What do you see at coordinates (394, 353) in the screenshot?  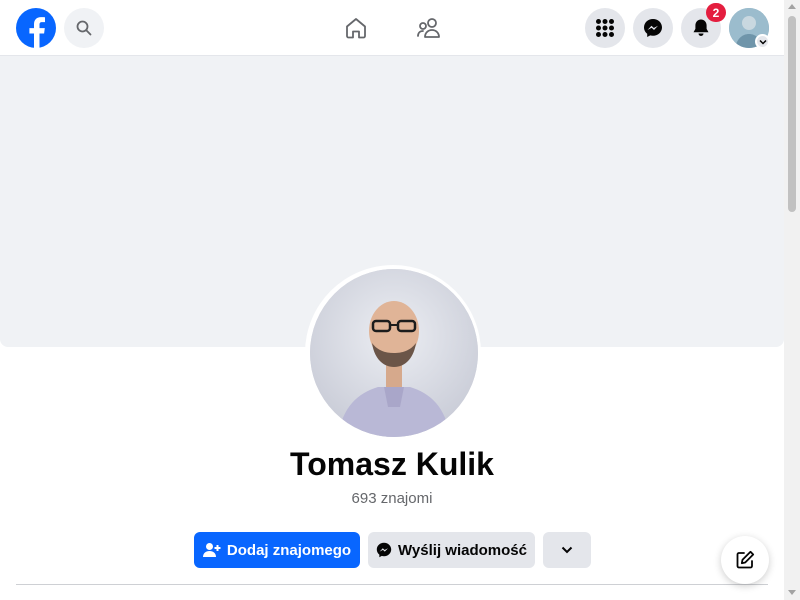 I see `profile-picture` at bounding box center [394, 353].